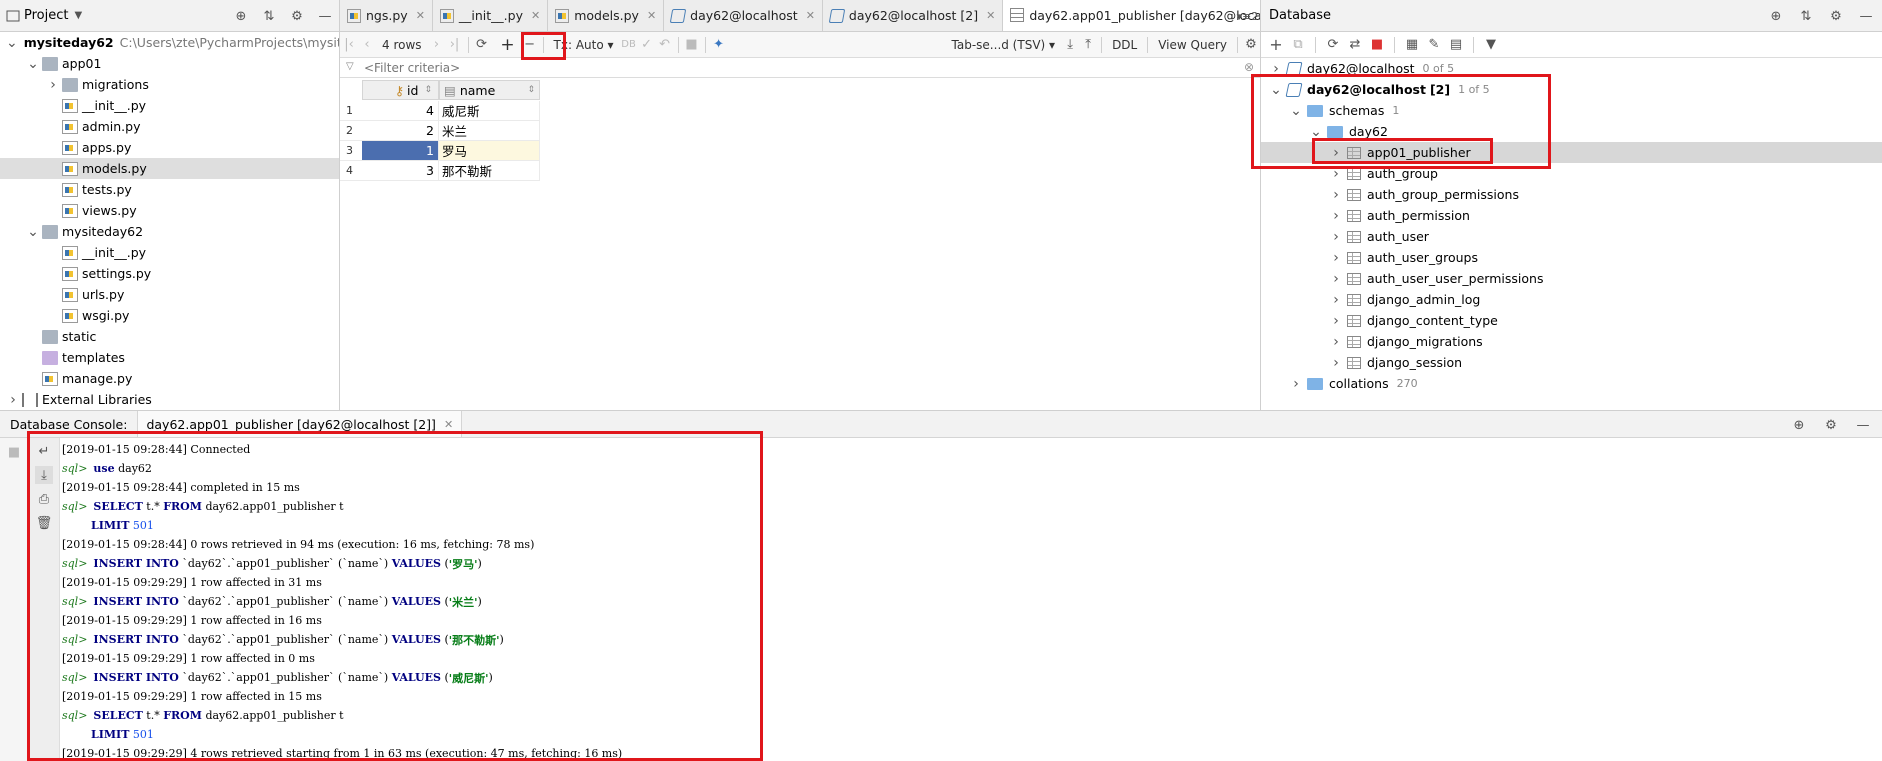 The height and width of the screenshot is (761, 1882). What do you see at coordinates (489, 111) in the screenshot?
I see `cell-name: 威尼斯` at bounding box center [489, 111].